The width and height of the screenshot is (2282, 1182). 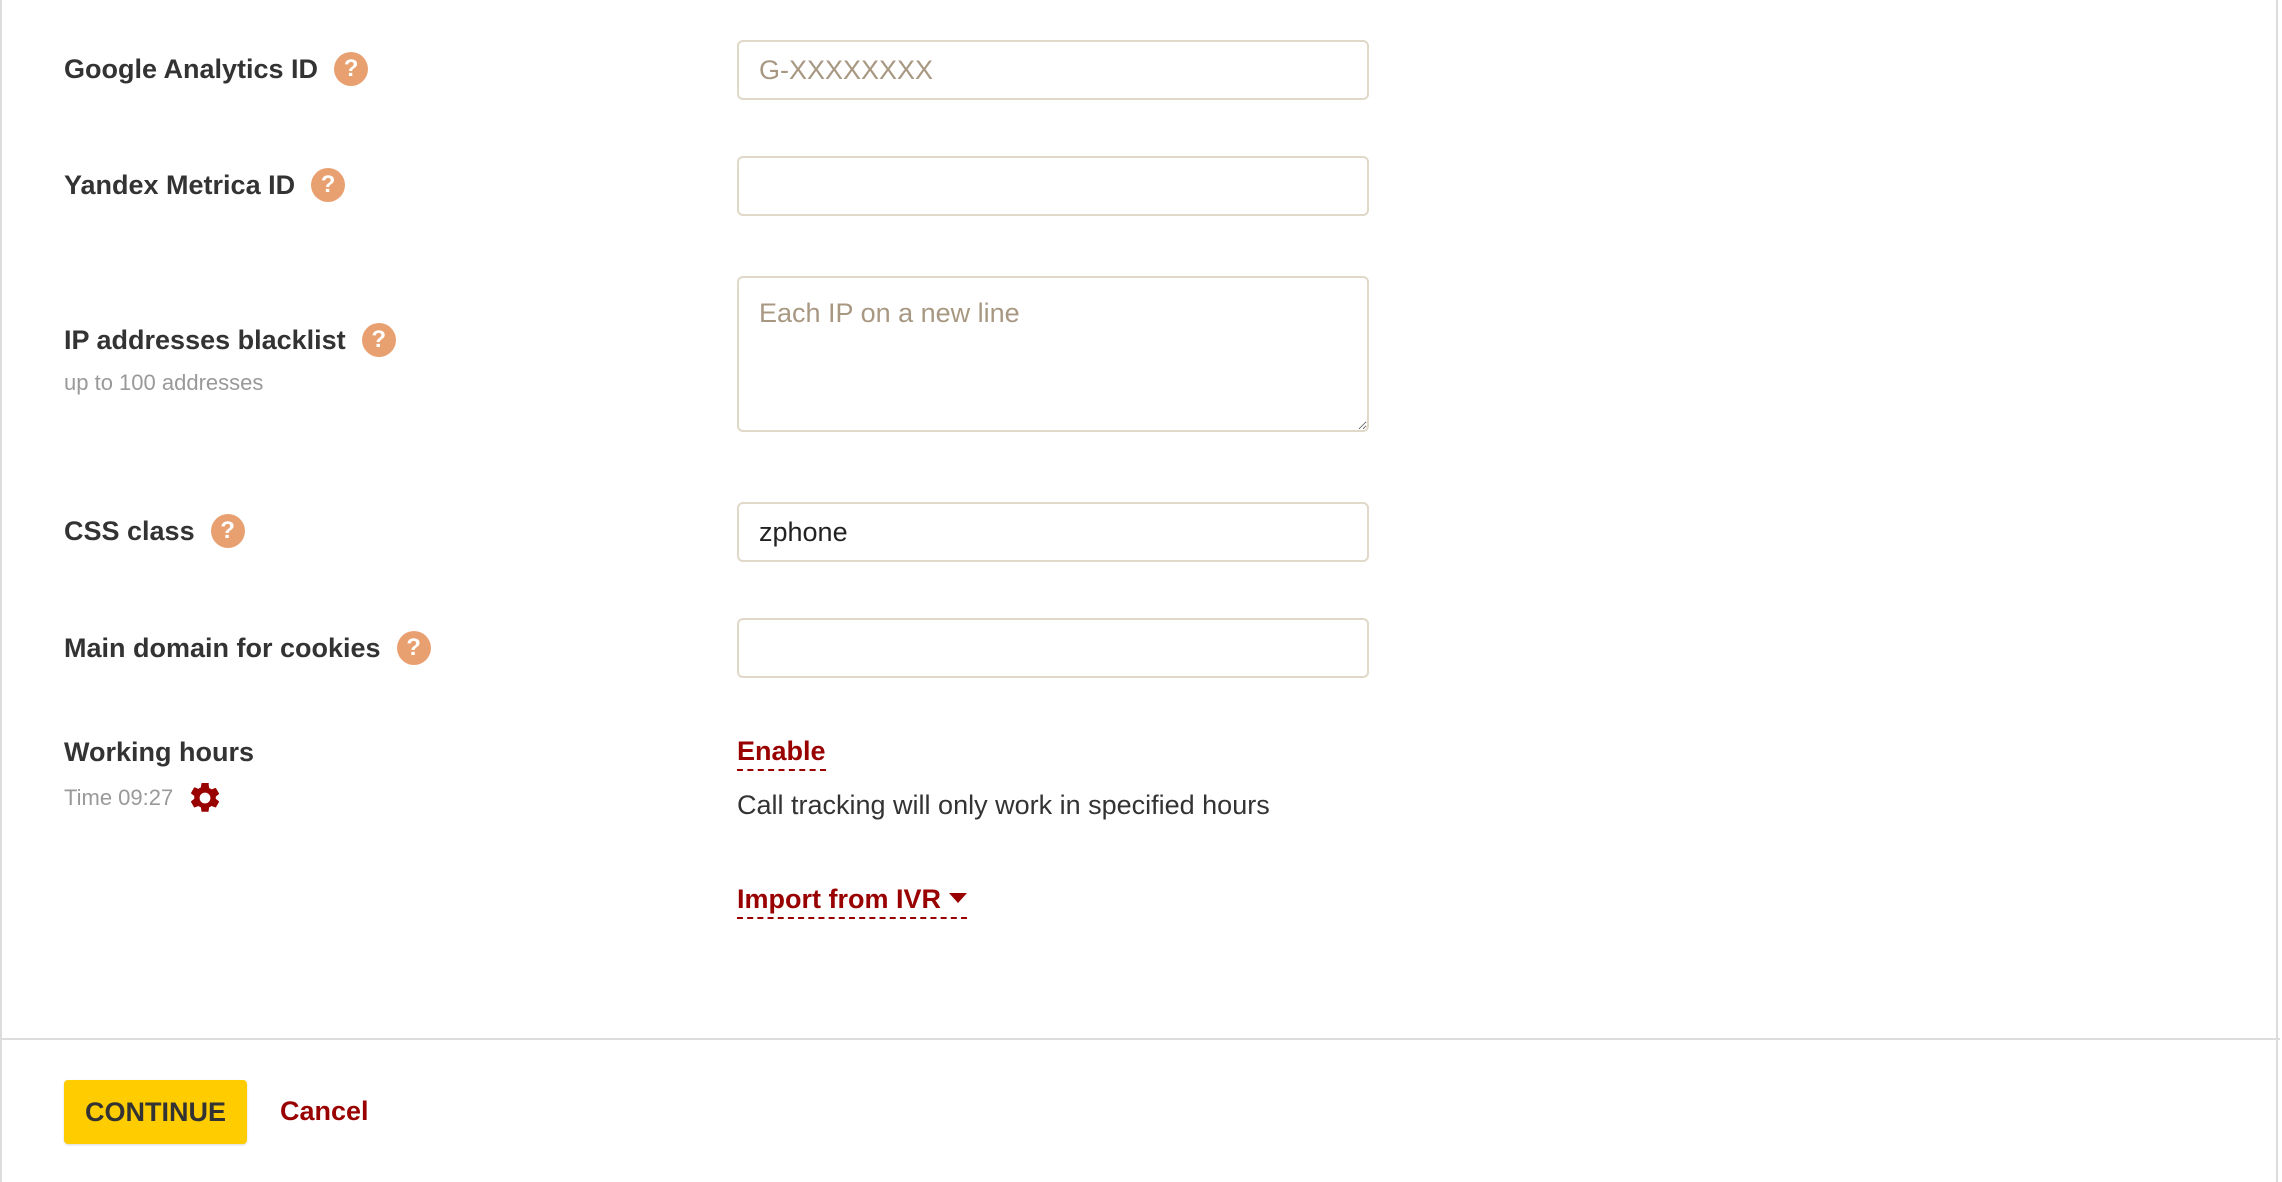 I want to click on working-hours-title: Working hours, so click(x=159, y=752).